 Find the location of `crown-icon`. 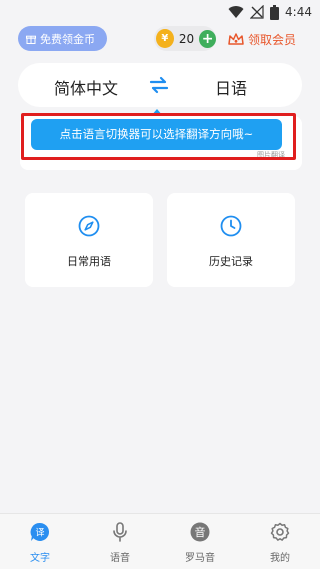

crown-icon is located at coordinates (236, 38).